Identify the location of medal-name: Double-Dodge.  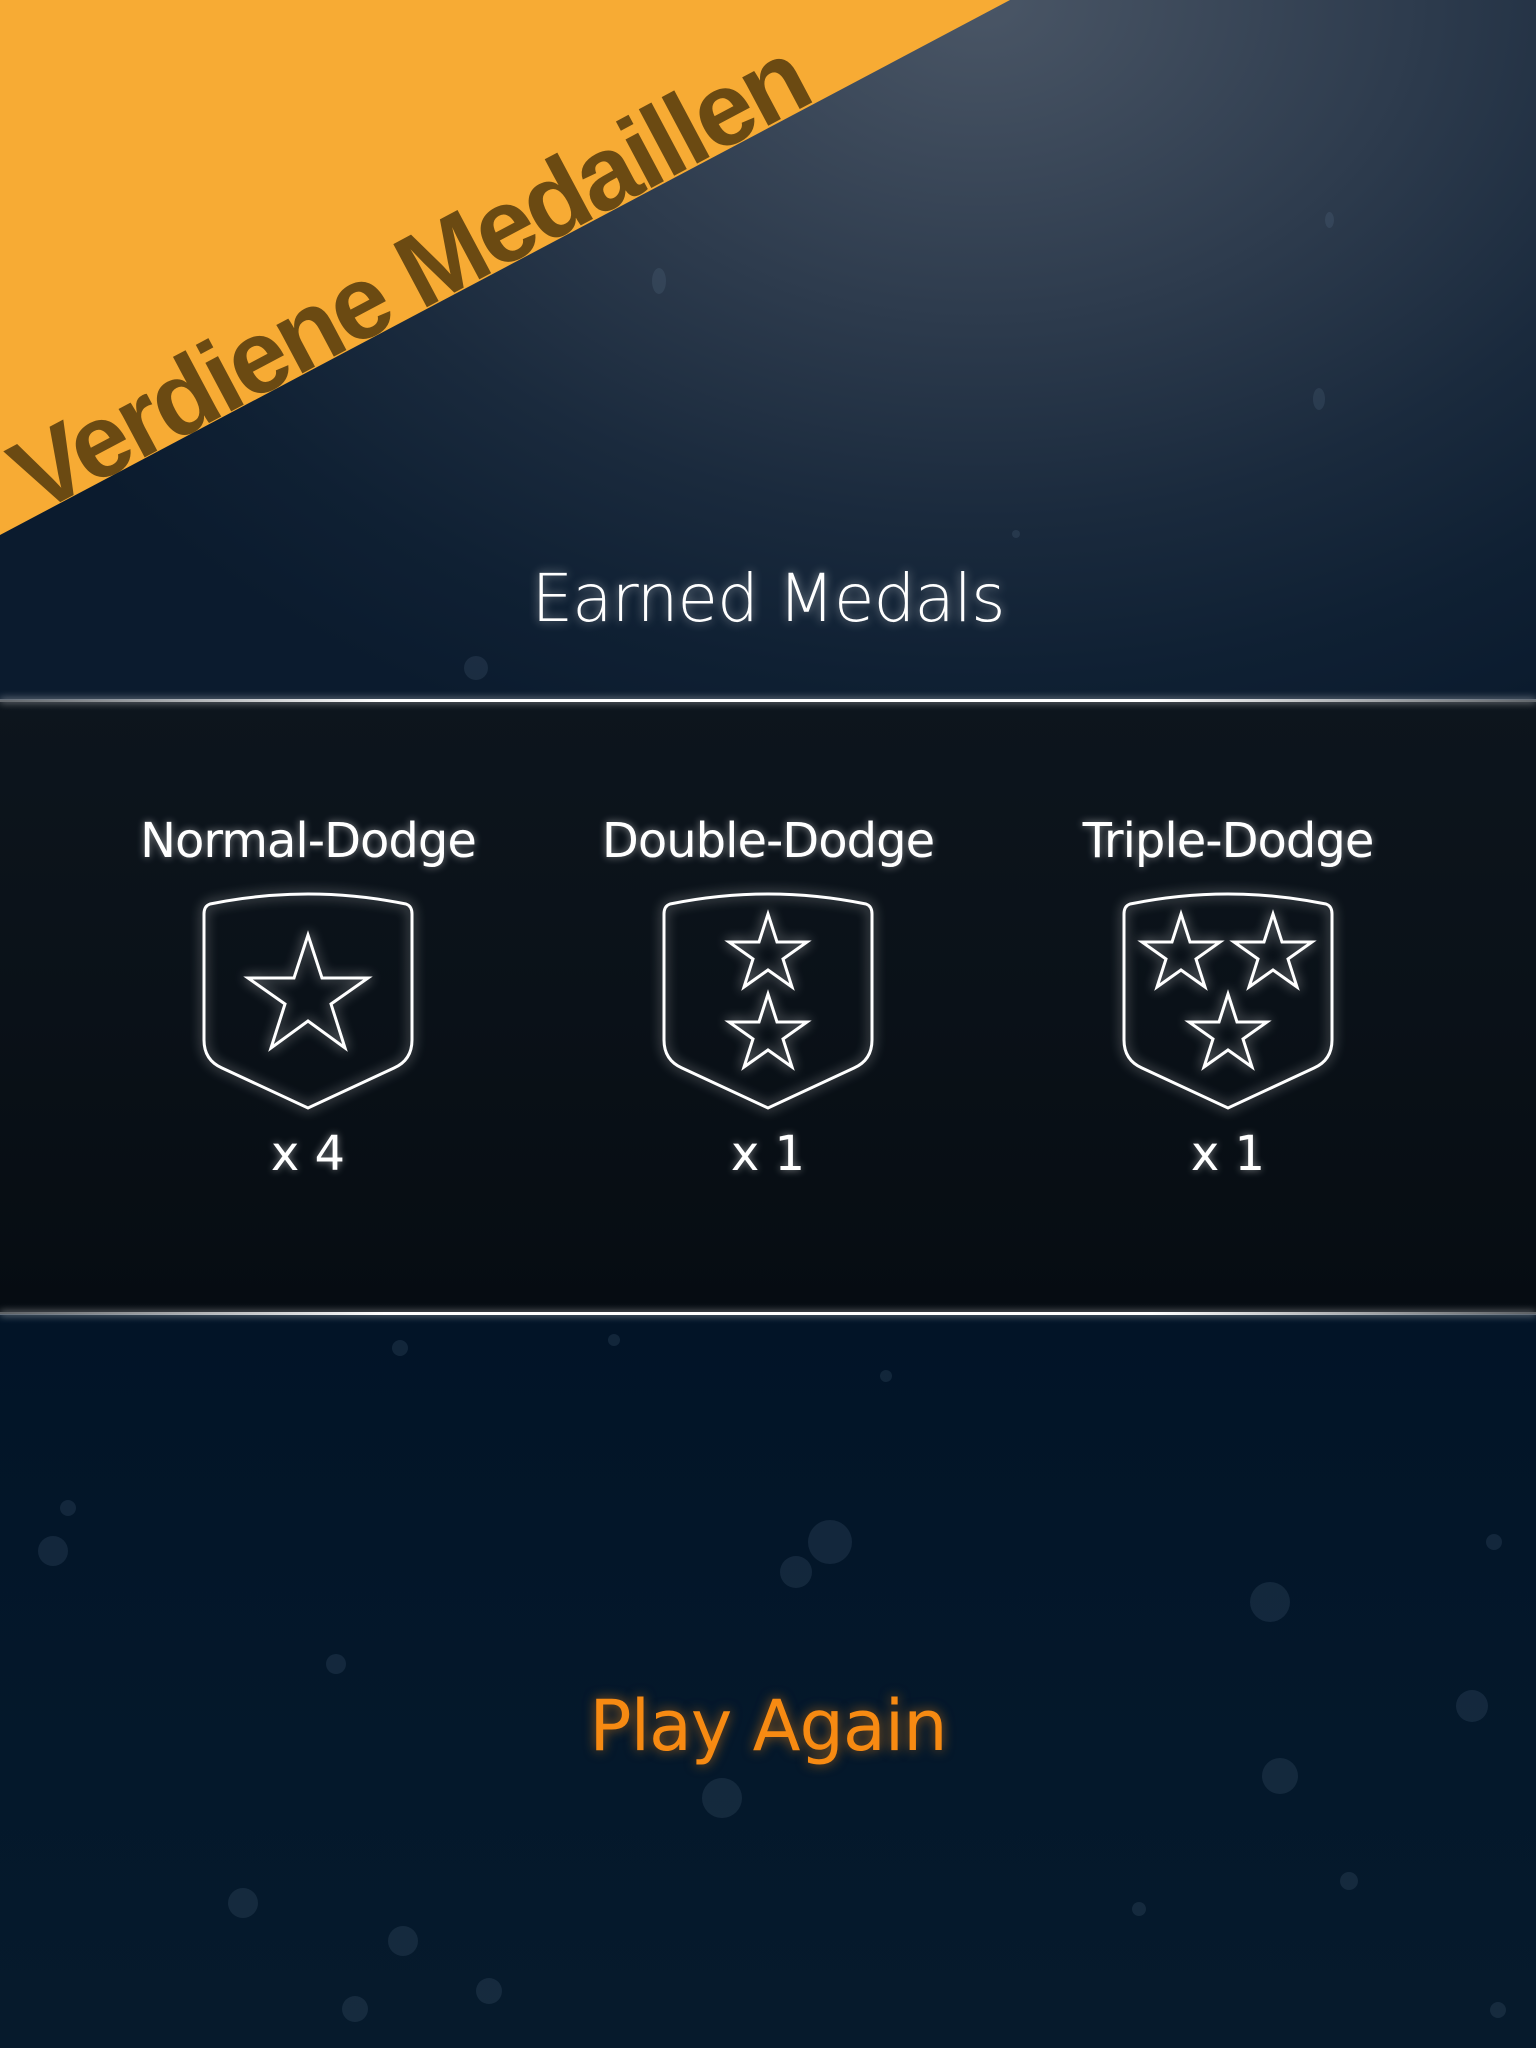
(768, 841).